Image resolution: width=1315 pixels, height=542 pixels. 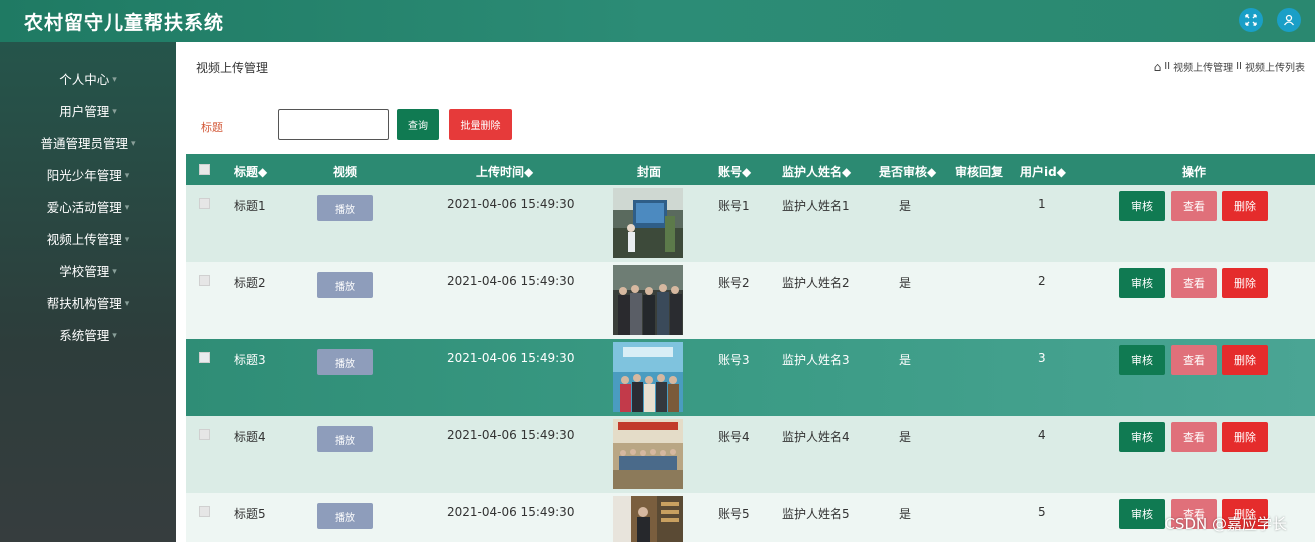 What do you see at coordinates (1251, 20) in the screenshot?
I see `fullscreen-icon` at bounding box center [1251, 20].